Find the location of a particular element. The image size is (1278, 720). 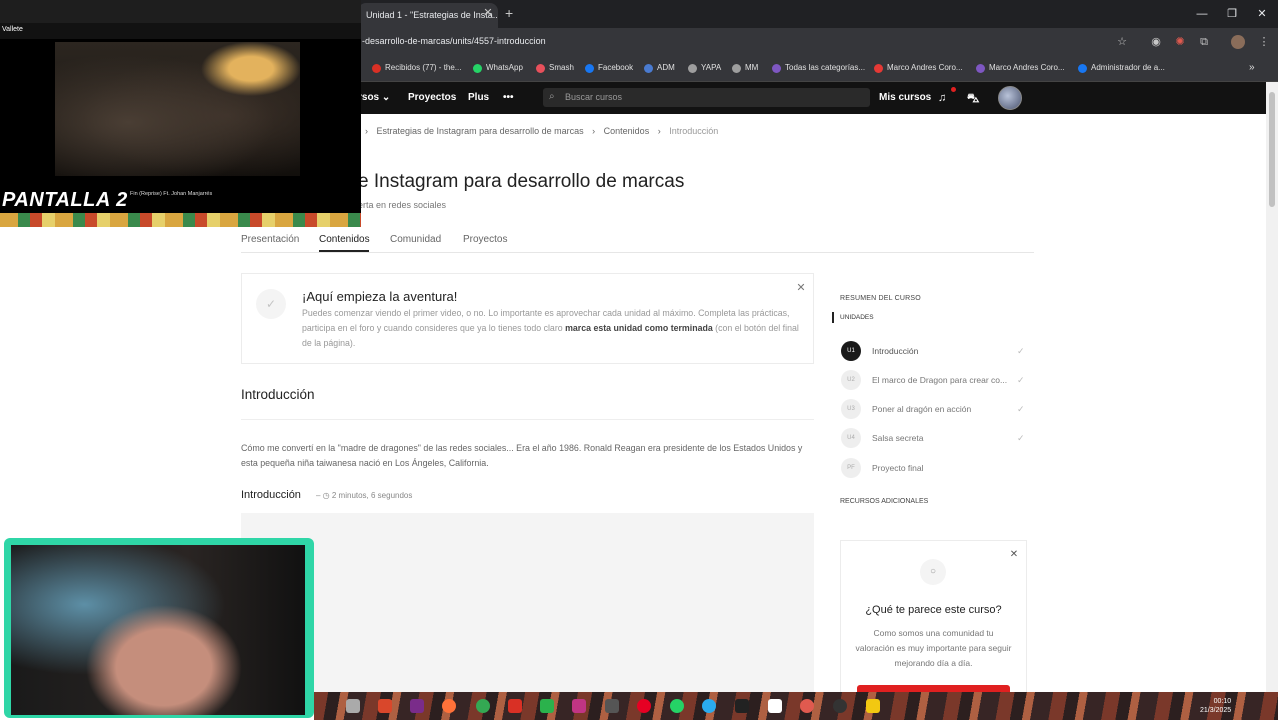

bookmark-item: Facebook is located at coordinates (609, 68).